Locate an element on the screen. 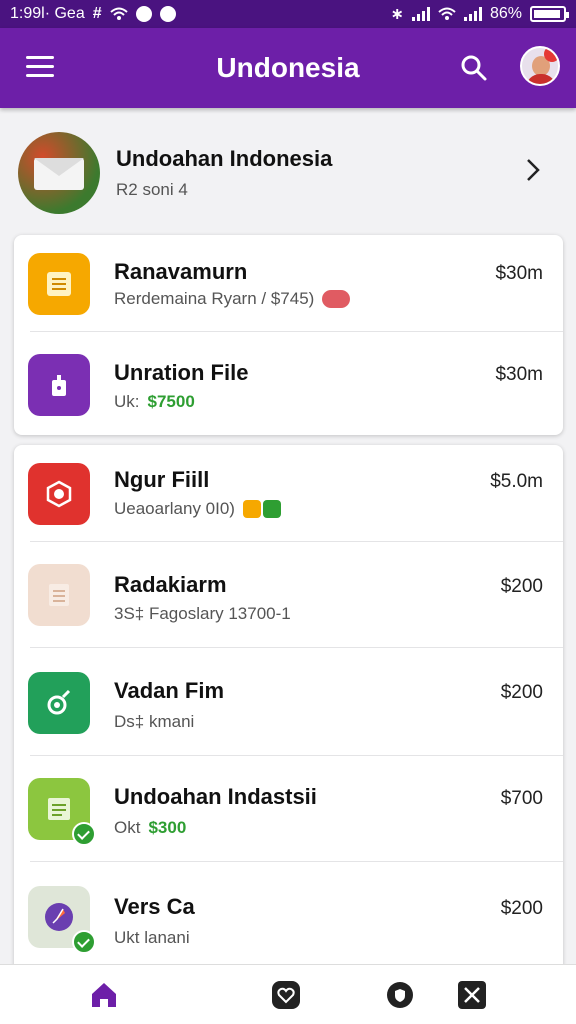 The height and width of the screenshot is (1024, 576). list-item: Vers Ca Ukt lanani $200 is located at coordinates (288, 917).